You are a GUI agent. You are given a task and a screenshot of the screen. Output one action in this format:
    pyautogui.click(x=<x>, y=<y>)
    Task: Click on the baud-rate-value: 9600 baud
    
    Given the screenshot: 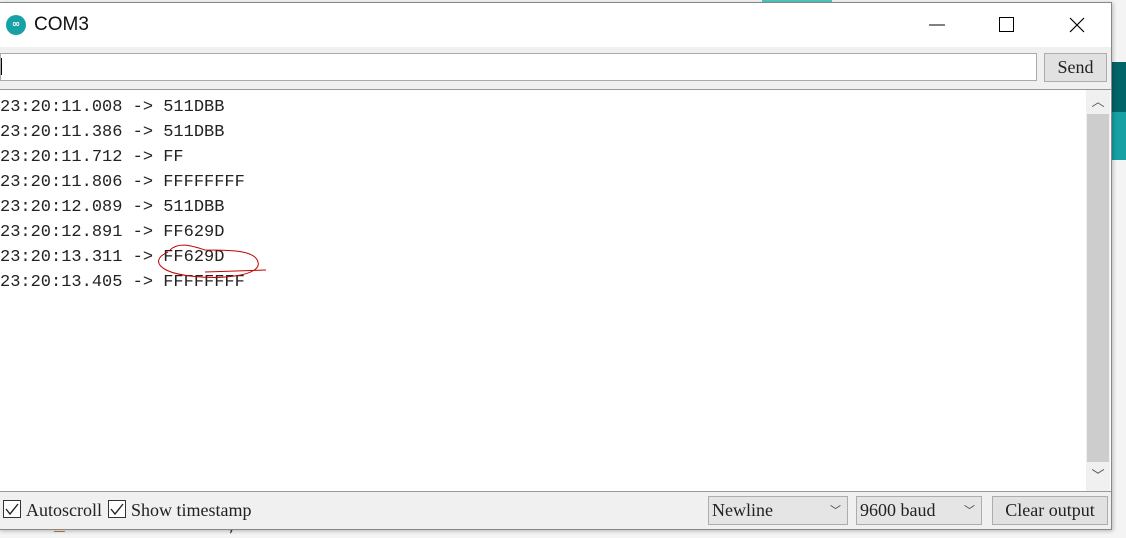 What is the action you would take?
    pyautogui.click(x=898, y=510)
    